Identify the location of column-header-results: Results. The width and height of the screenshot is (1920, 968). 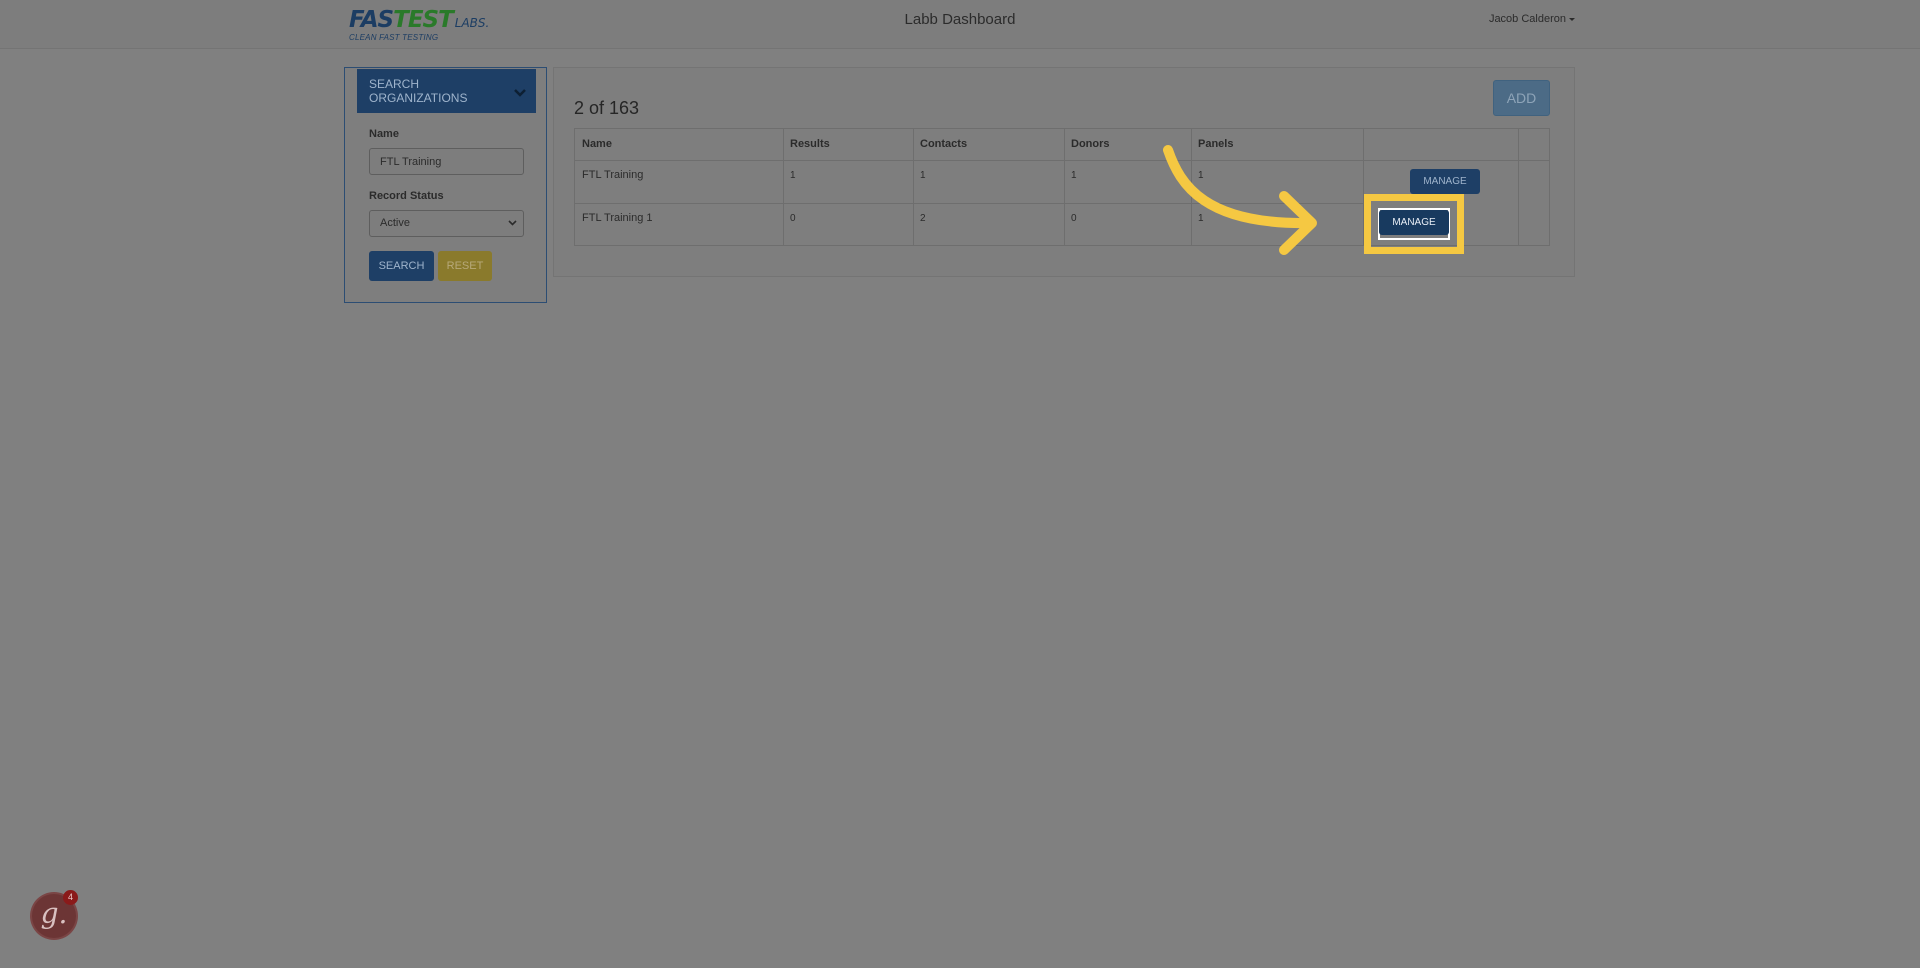
(810, 144).